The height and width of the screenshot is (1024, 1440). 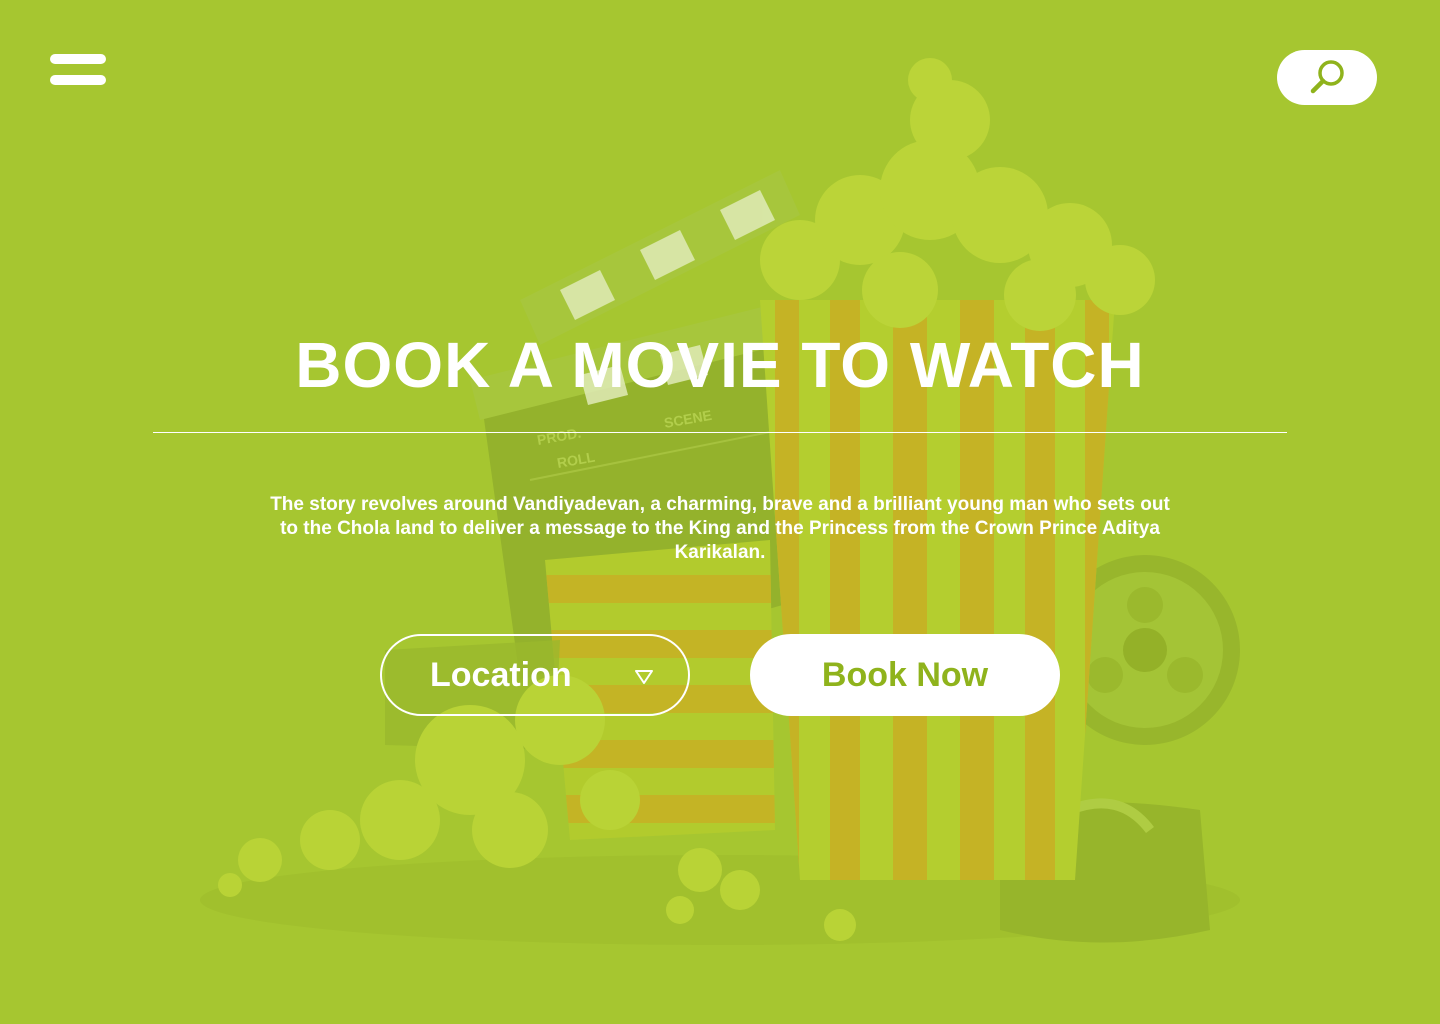 What do you see at coordinates (720, 365) in the screenshot?
I see `page-title: BOOK A MOVIE TO WATCH` at bounding box center [720, 365].